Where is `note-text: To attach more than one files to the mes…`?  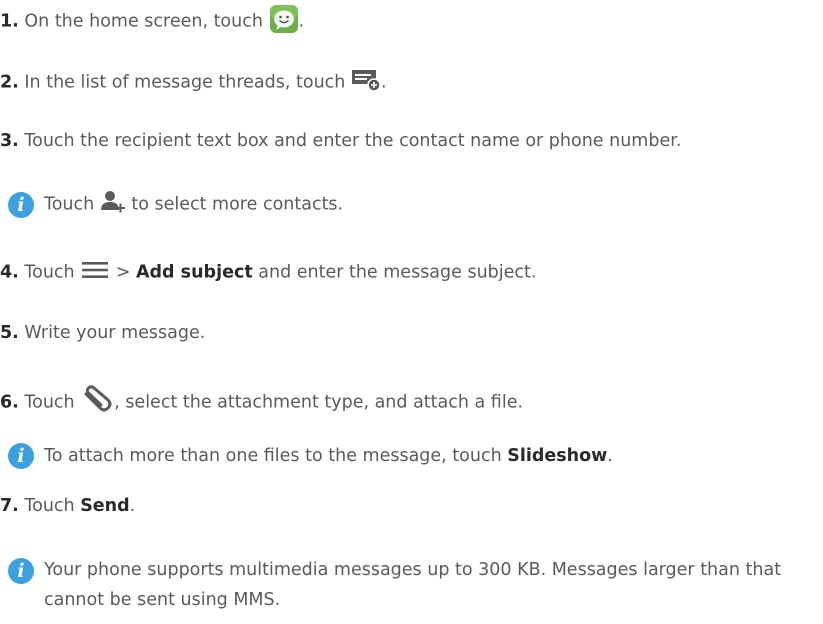
note-text: To attach more than one files to the mes… is located at coordinates (276, 456).